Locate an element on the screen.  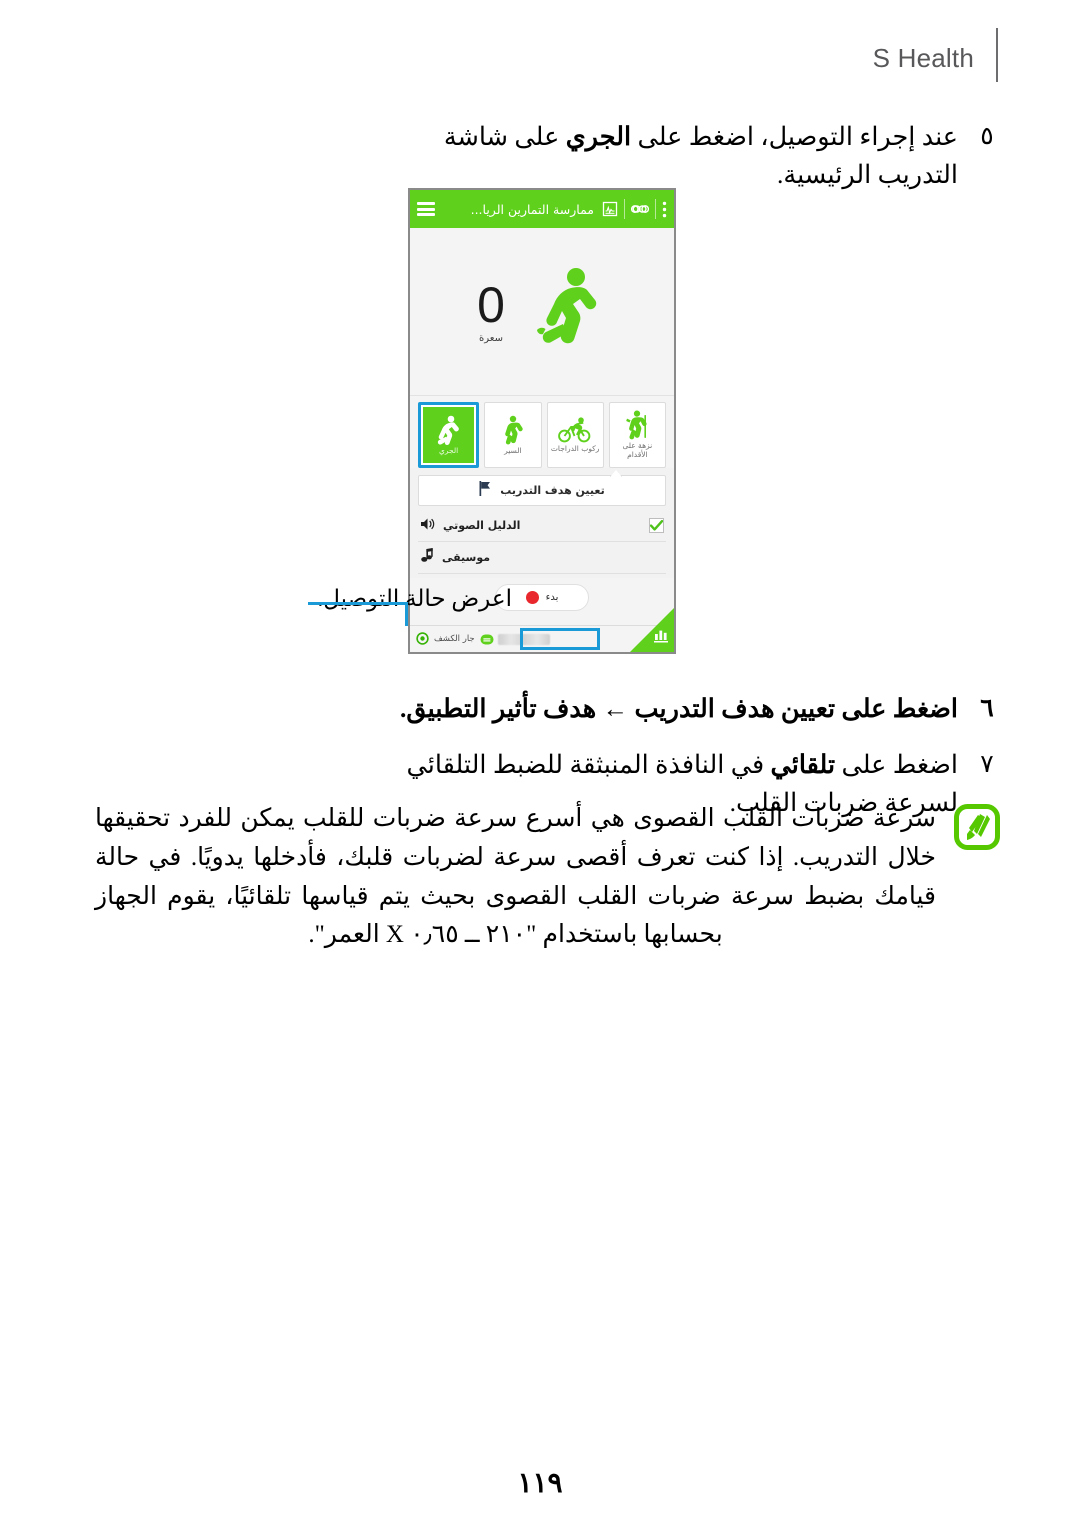
activity-tile-cycling: ركوب الدراجات is located at coordinates (575, 435).